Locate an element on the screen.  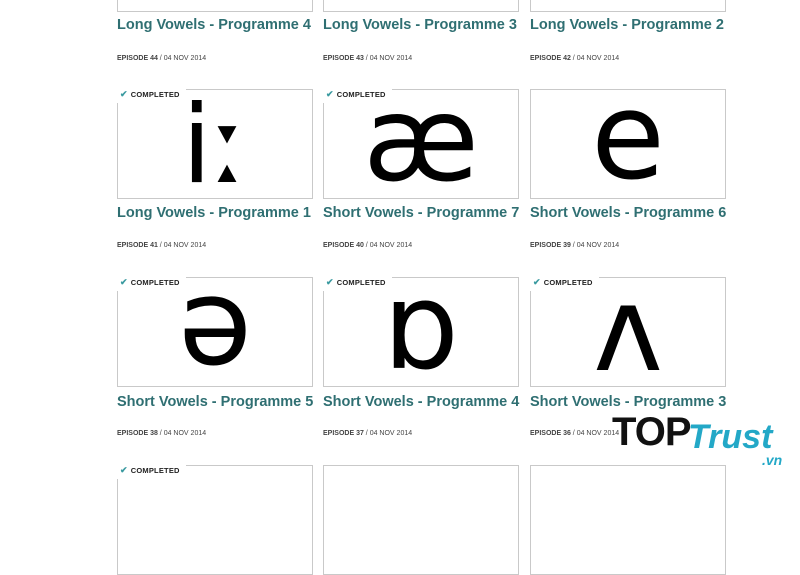
watermark-vn: .vn is located at coordinates (772, 460).